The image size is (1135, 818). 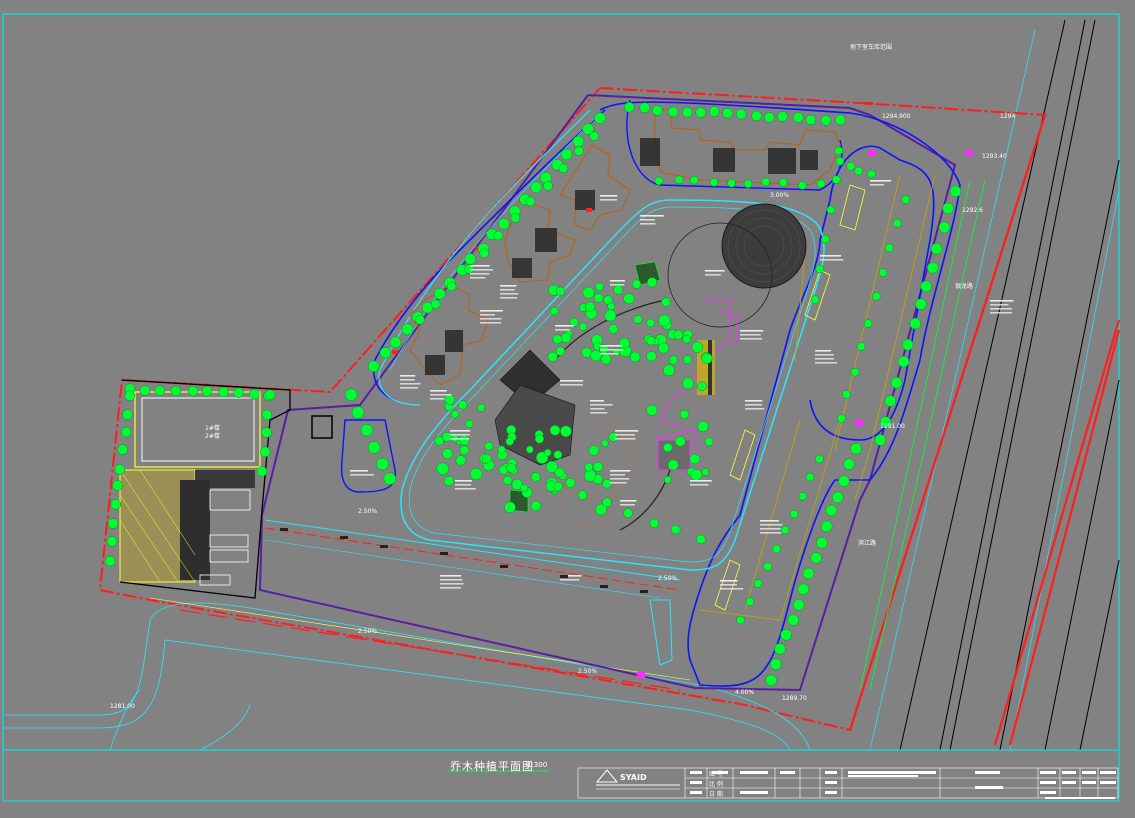 I want to click on building-a-label: 1#楼, so click(x=212, y=428).